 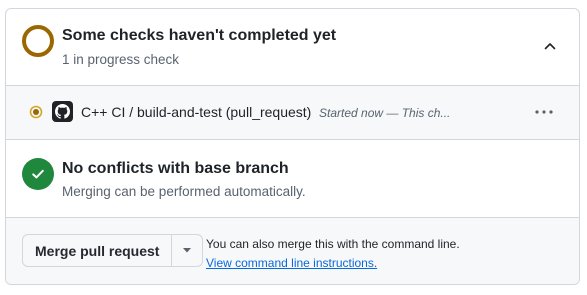 What do you see at coordinates (98, 250) in the screenshot?
I see `merge-pull-request-button: Merge pull request` at bounding box center [98, 250].